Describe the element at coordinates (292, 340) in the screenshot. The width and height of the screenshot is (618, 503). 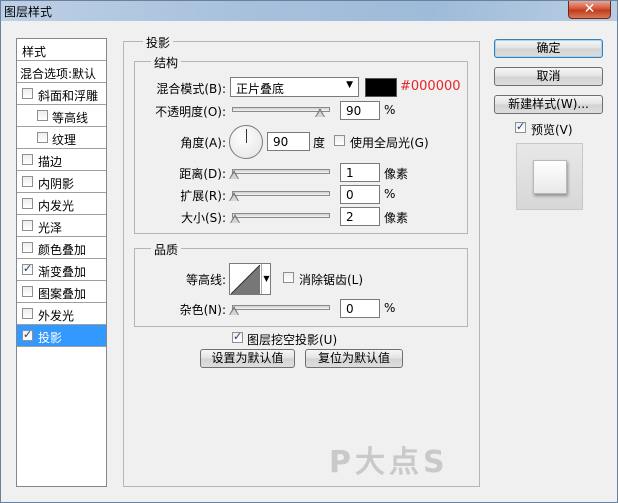
I see `knockout-label: 图层挖空投影(U)` at that location.